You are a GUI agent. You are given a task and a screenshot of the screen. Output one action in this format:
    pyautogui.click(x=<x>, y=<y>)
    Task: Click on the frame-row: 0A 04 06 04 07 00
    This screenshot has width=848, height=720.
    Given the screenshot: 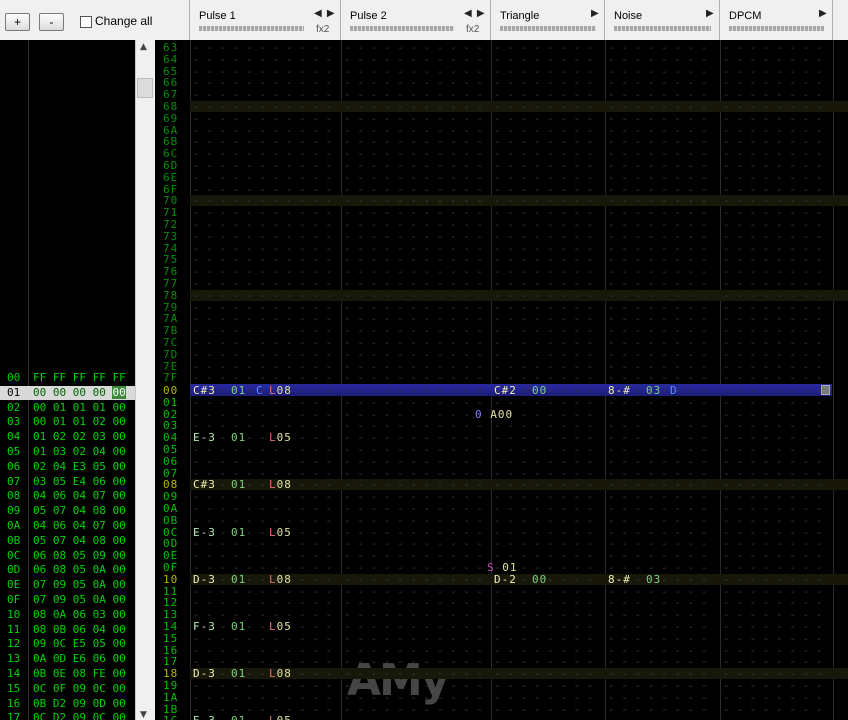 What is the action you would take?
    pyautogui.click(x=67, y=526)
    